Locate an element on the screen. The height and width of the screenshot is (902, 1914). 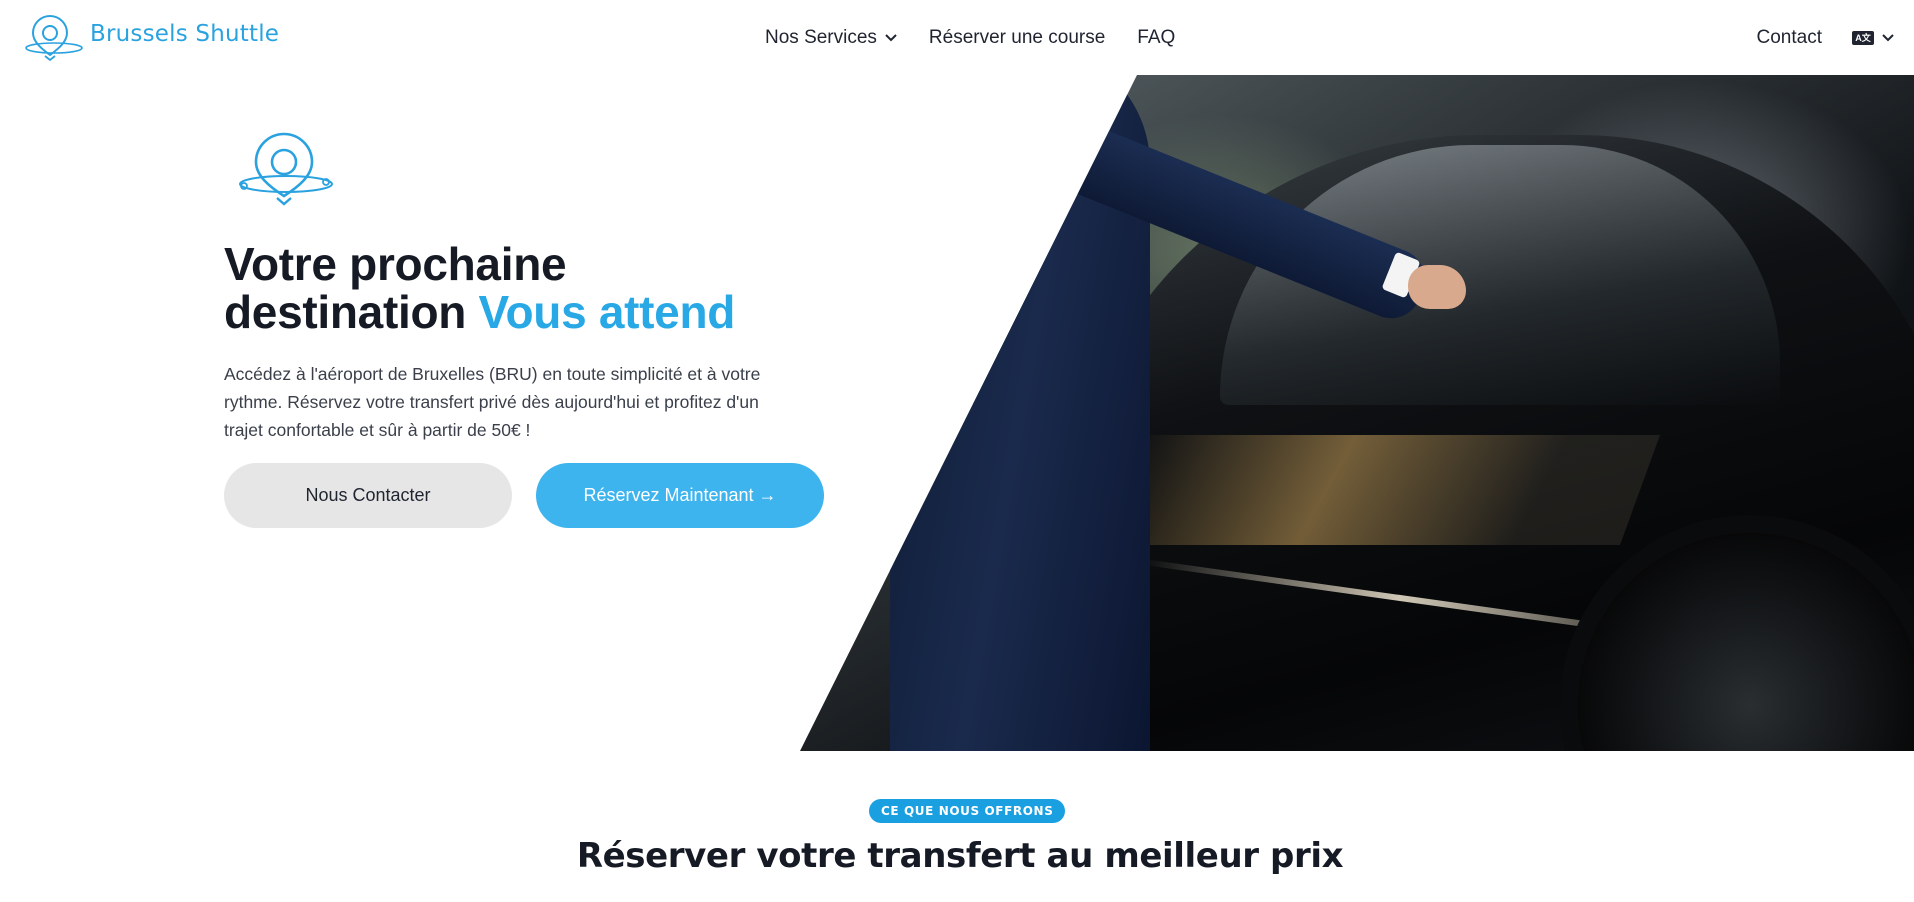
hero-title-accent: Vous attend is located at coordinates (607, 312).